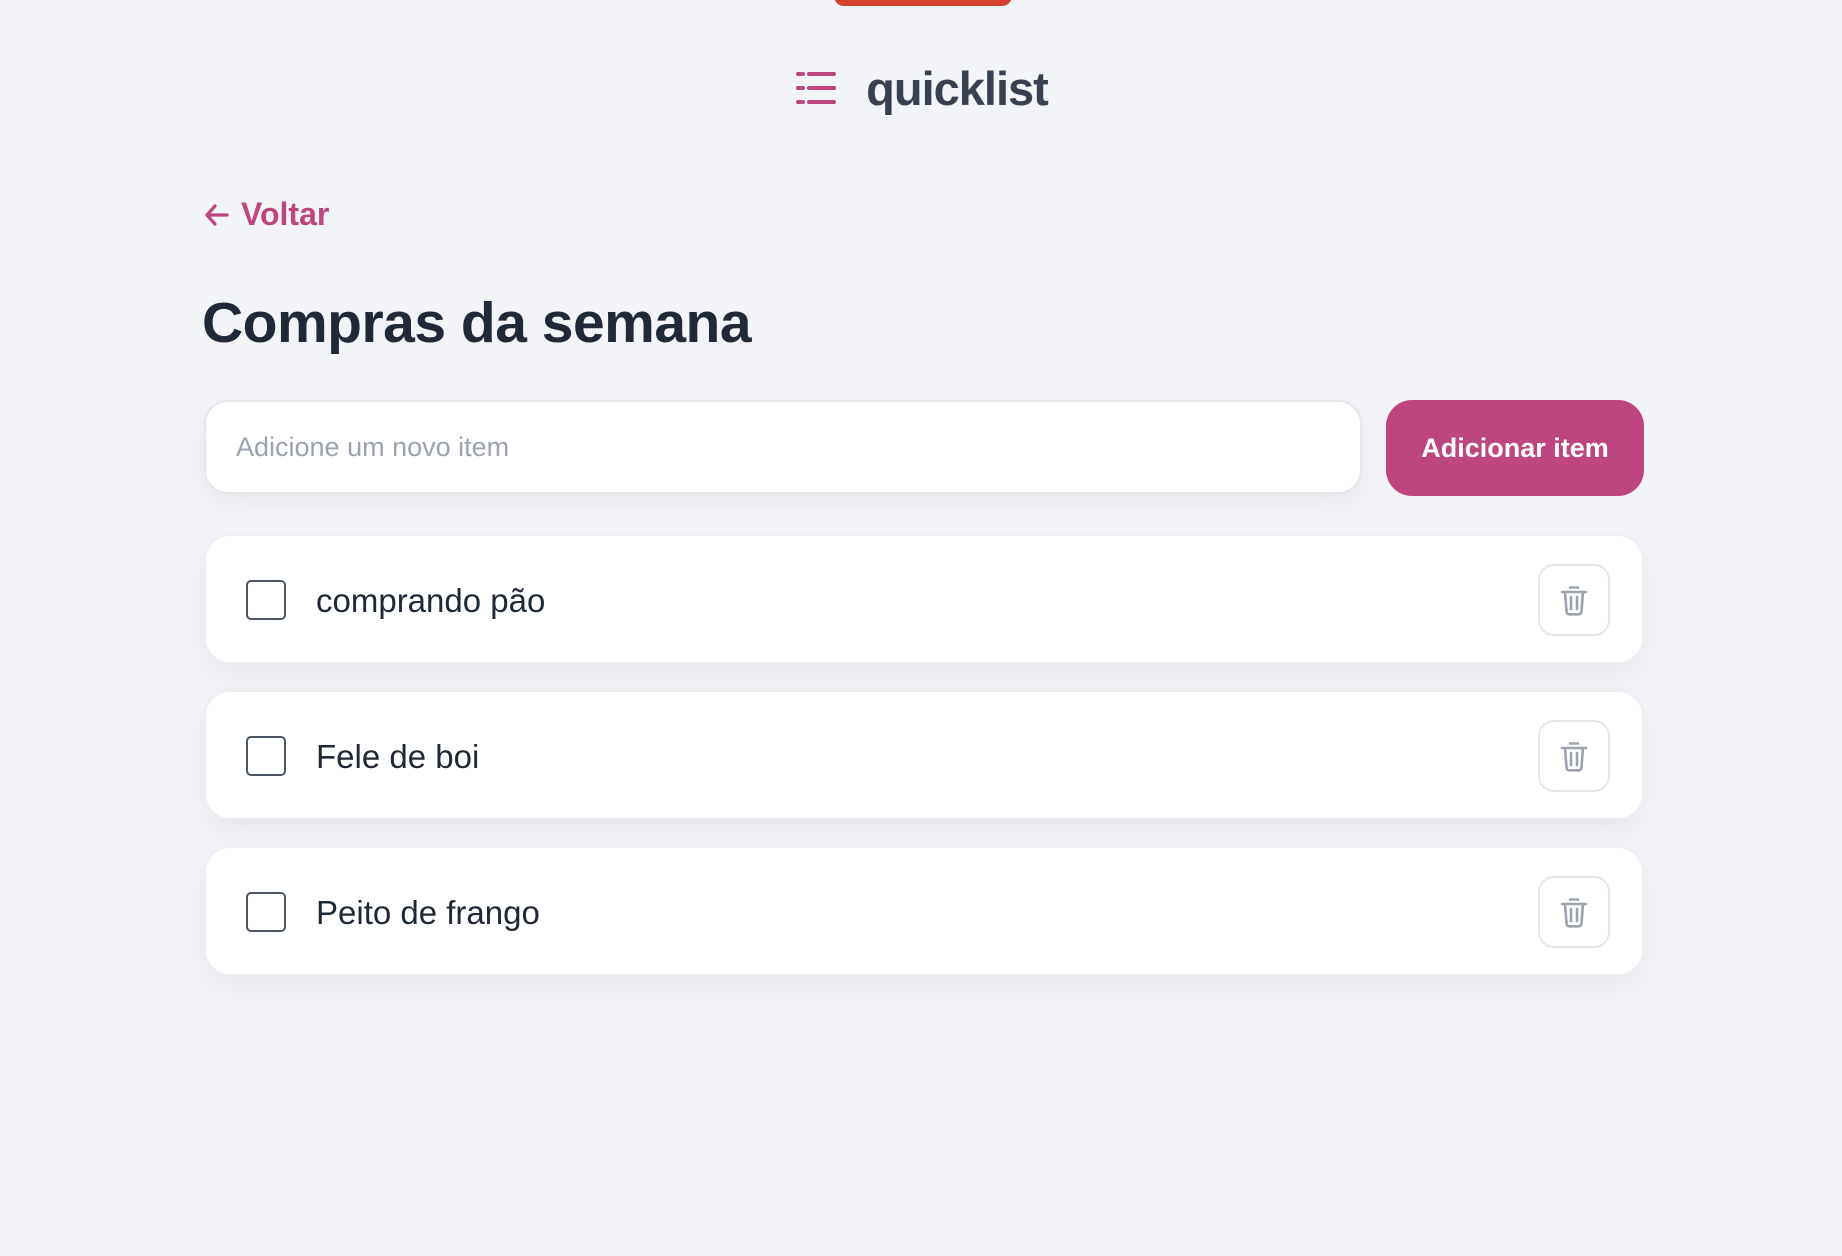 The image size is (1842, 1256). What do you see at coordinates (428, 912) in the screenshot?
I see `item-label: Peito de frango` at bounding box center [428, 912].